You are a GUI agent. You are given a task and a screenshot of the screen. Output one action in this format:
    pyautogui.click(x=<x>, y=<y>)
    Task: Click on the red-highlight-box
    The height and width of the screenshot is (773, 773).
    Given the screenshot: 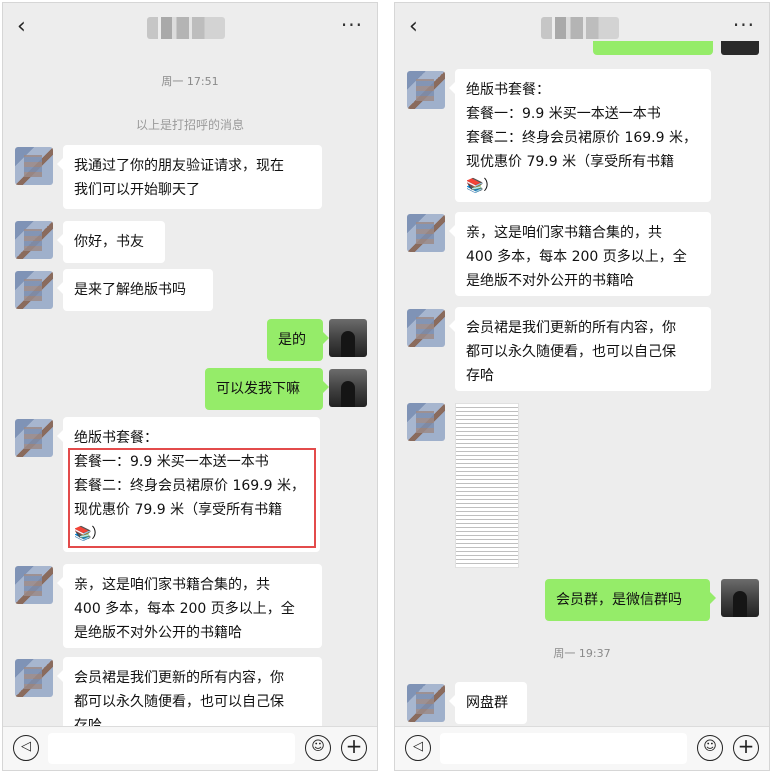 What is the action you would take?
    pyautogui.click(x=192, y=498)
    